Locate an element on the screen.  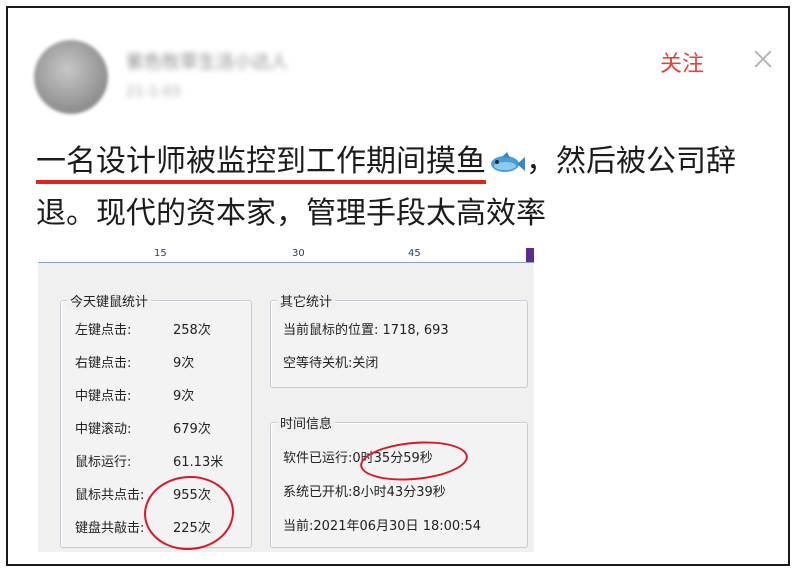
stats-other-group: 其它统计 当前鼠标的位置: 1718, 693 空等待关机:关闭 is located at coordinates (399, 339).